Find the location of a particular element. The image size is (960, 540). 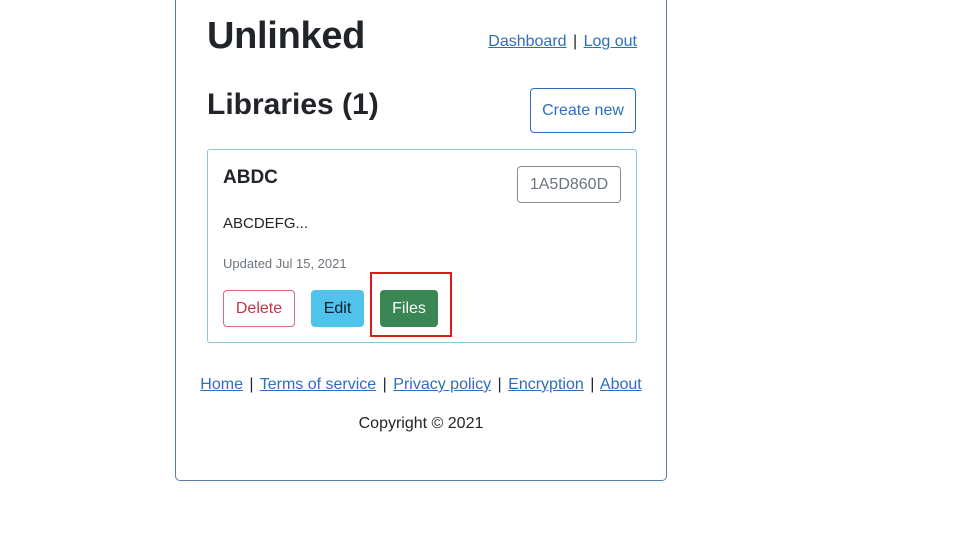

libraries-title: Libraries (1) is located at coordinates (293, 104).